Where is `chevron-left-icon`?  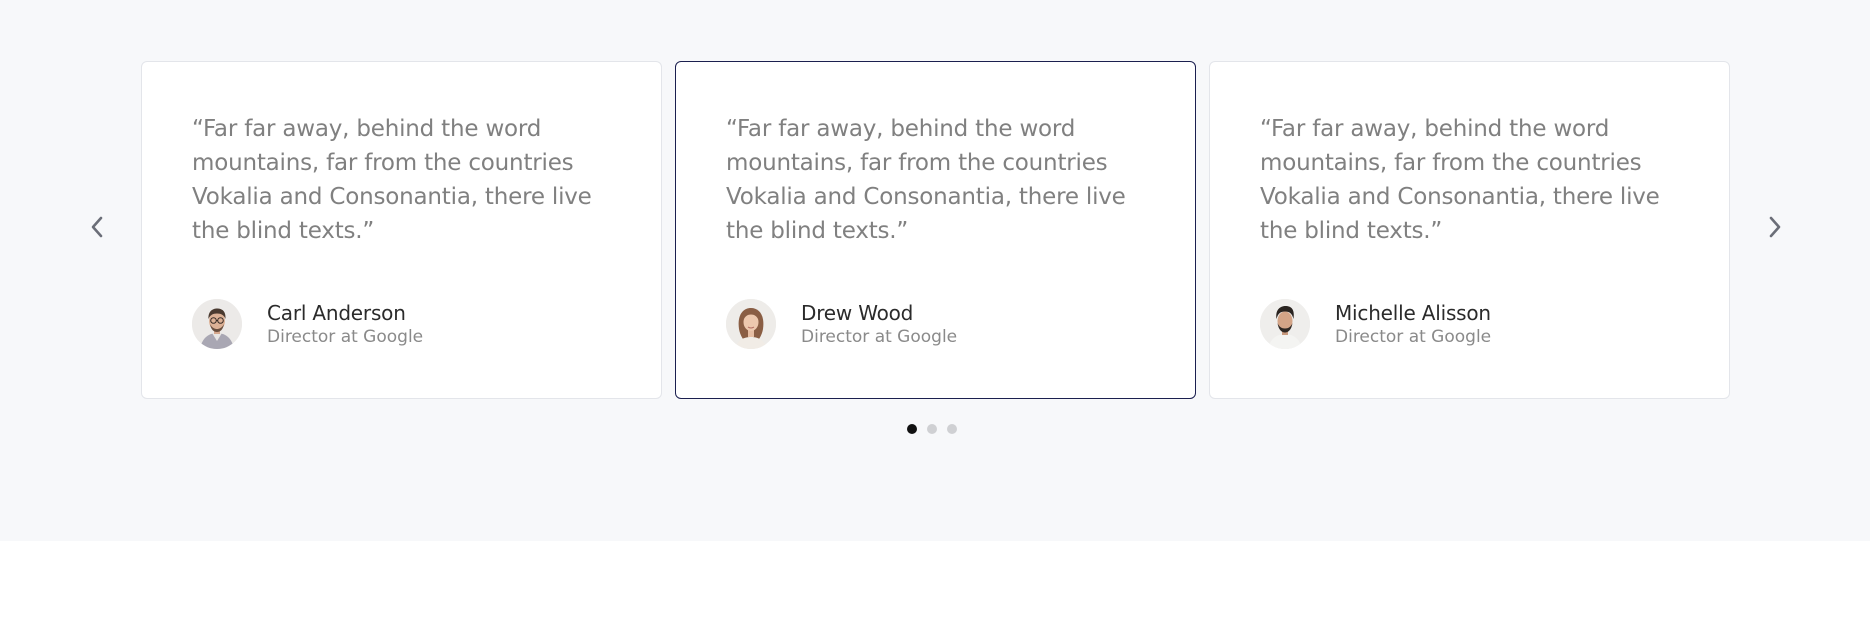 chevron-left-icon is located at coordinates (97, 227).